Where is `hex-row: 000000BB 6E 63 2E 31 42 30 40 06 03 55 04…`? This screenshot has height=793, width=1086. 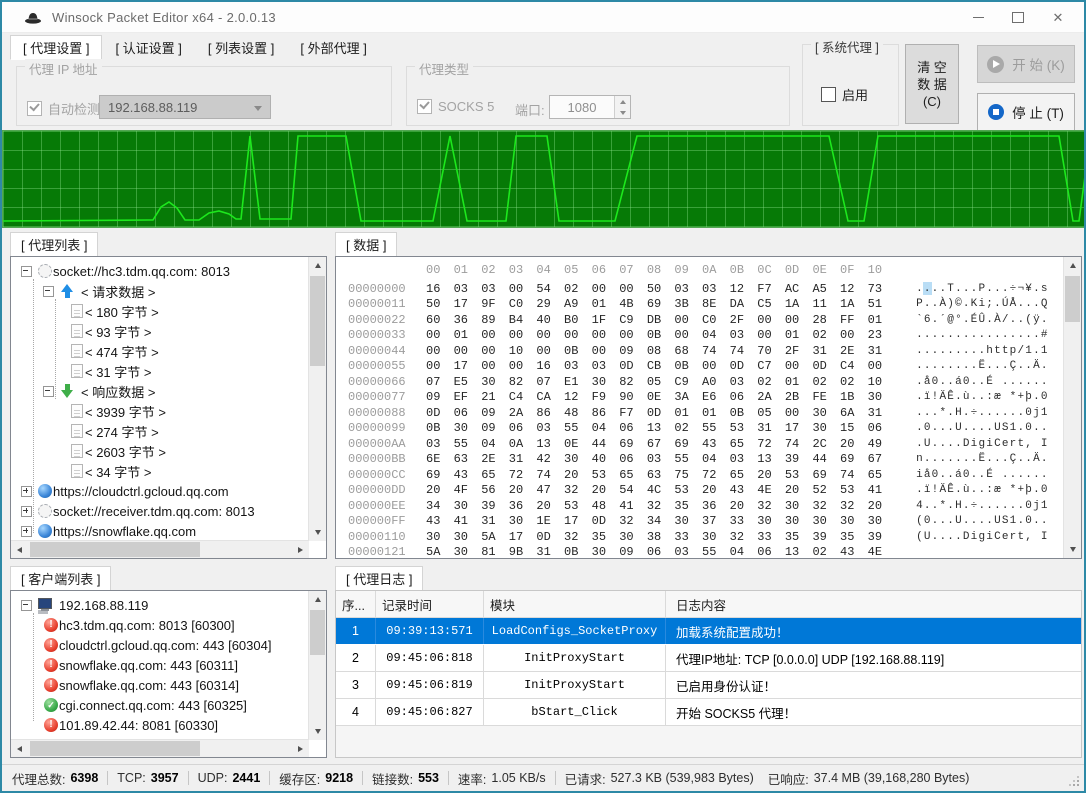 hex-row: 000000BB 6E 63 2E 31 42 30 40 06 03 55 04… is located at coordinates (699, 460).